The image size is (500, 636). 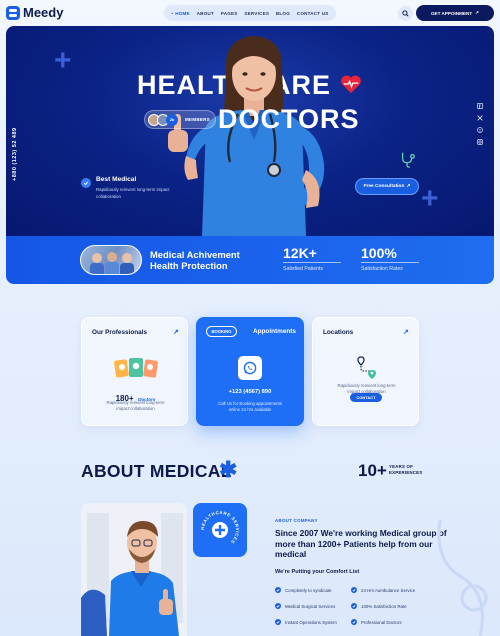 What do you see at coordinates (384, 186) in the screenshot?
I see `free-consultation-label: Free Consultation` at bounding box center [384, 186].